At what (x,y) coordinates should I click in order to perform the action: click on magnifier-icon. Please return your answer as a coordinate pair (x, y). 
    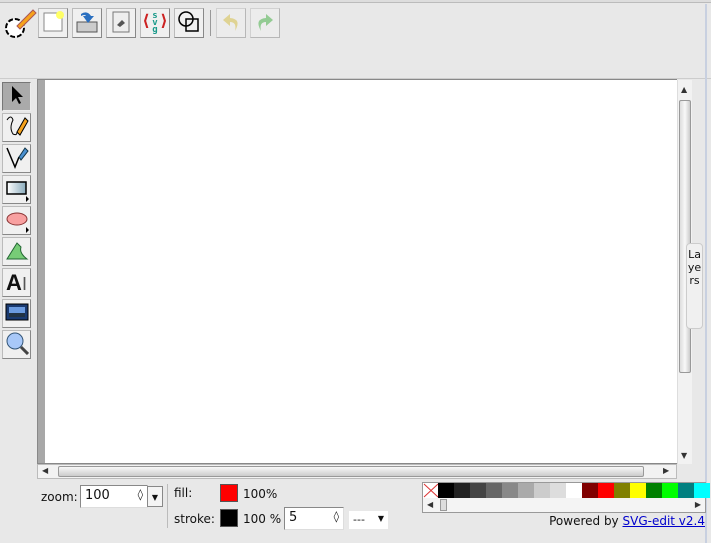
    Looking at the image, I should click on (17, 344).